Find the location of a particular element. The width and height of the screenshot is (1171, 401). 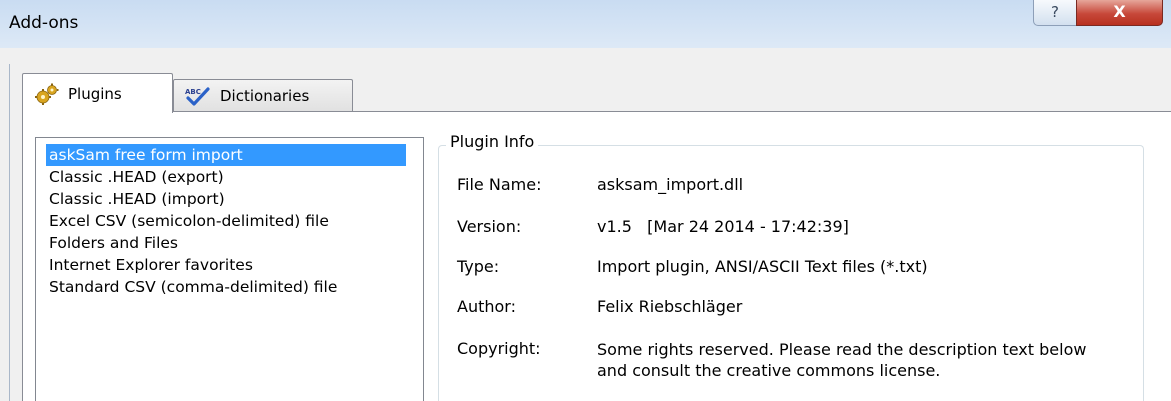

close-button: X is located at coordinates (1119, 13).